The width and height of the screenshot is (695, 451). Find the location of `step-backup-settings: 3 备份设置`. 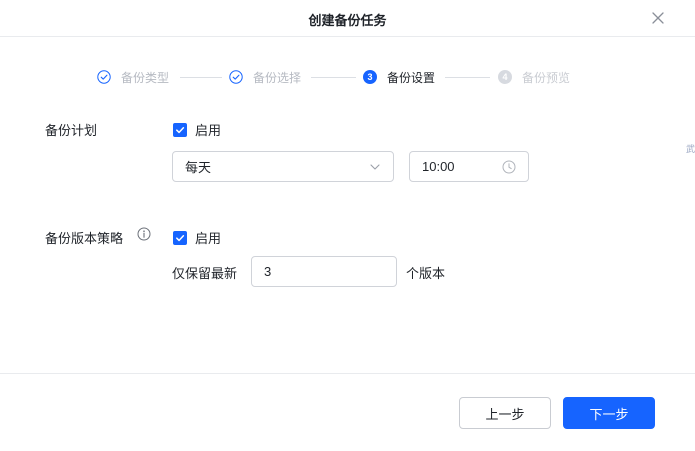

step-backup-settings: 3 备份设置 is located at coordinates (399, 77).